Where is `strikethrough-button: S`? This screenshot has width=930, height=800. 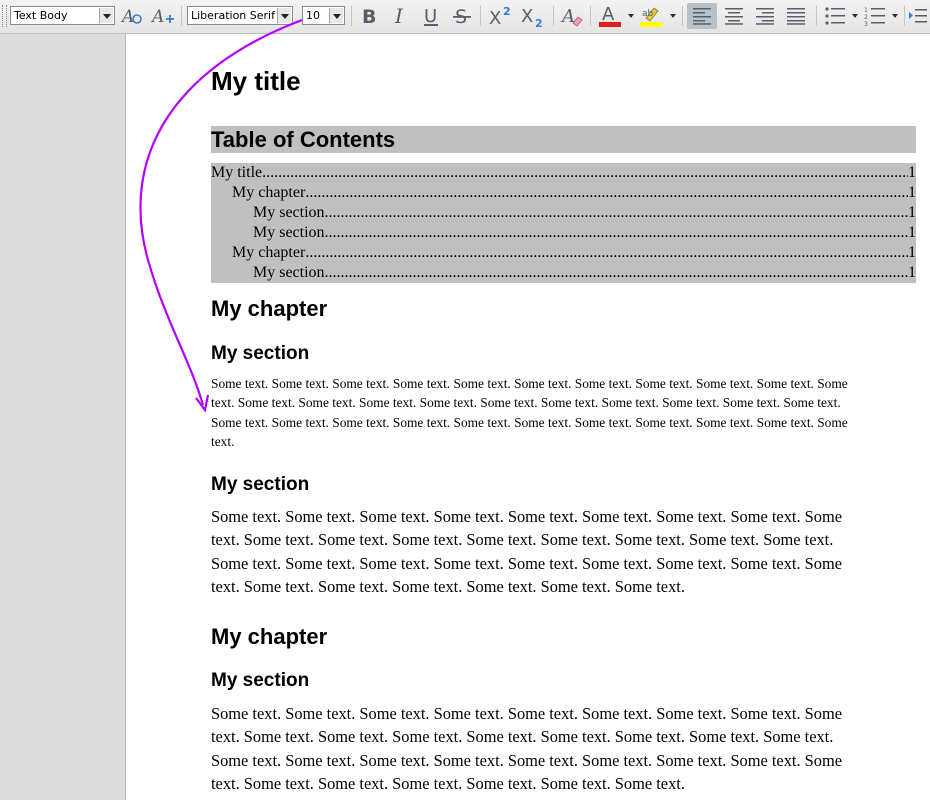 strikethrough-button: S is located at coordinates (462, 16).